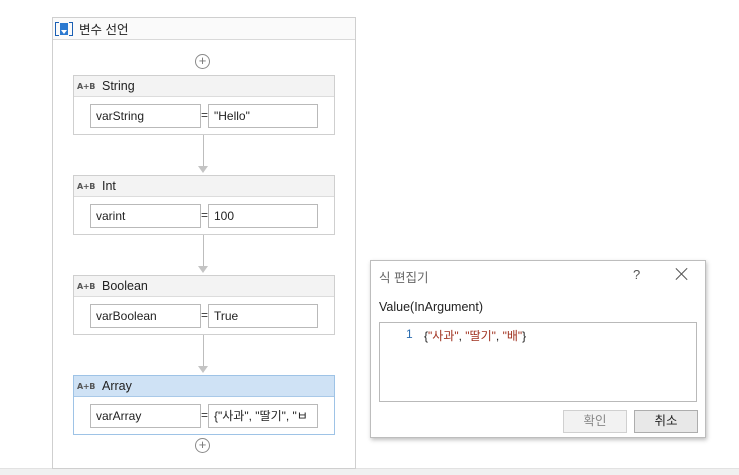  I want to click on assign-activity-string: A+B String varString = "Hello", so click(204, 105).